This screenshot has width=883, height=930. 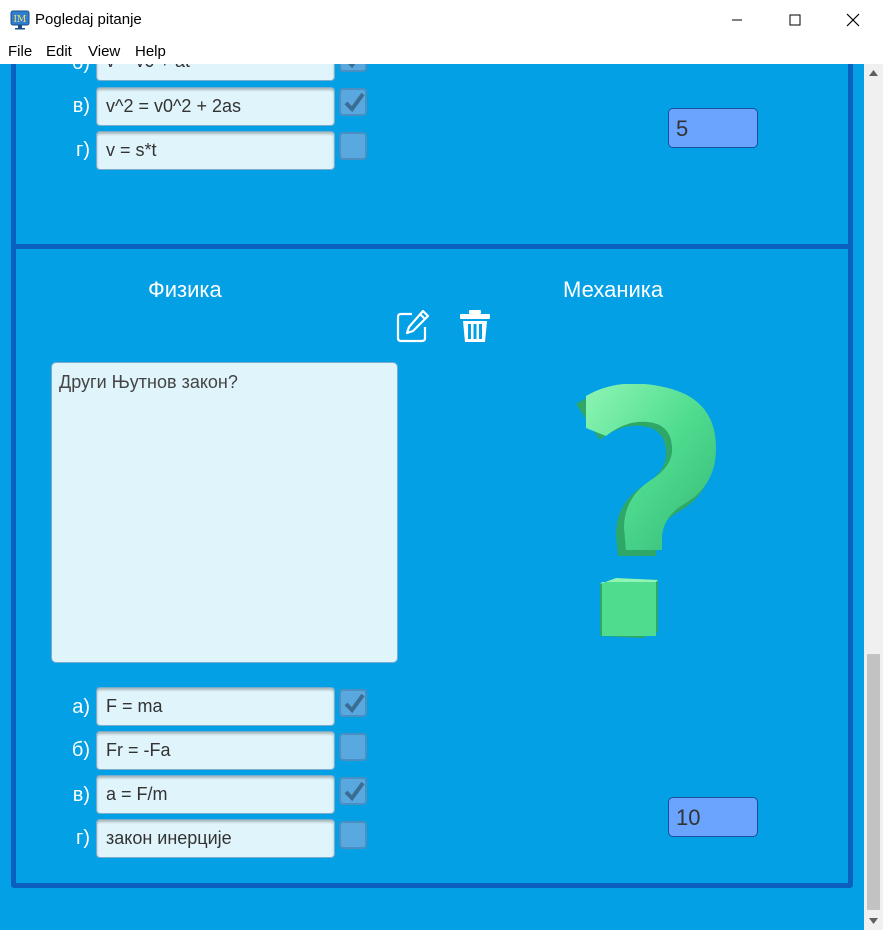 What do you see at coordinates (645, 513) in the screenshot?
I see `question-mark-image` at bounding box center [645, 513].